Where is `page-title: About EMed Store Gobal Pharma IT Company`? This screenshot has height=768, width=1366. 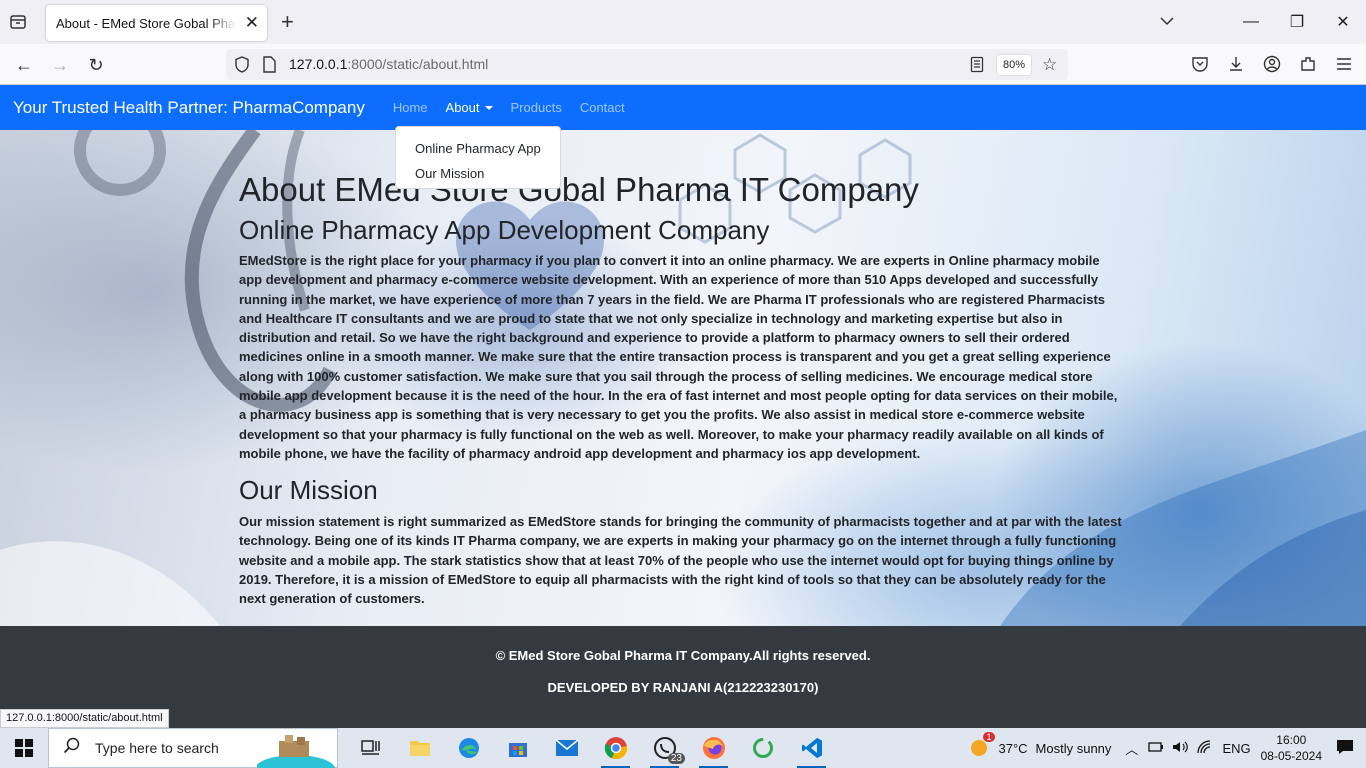 page-title: About EMed Store Gobal Pharma IT Company is located at coordinates (579, 189).